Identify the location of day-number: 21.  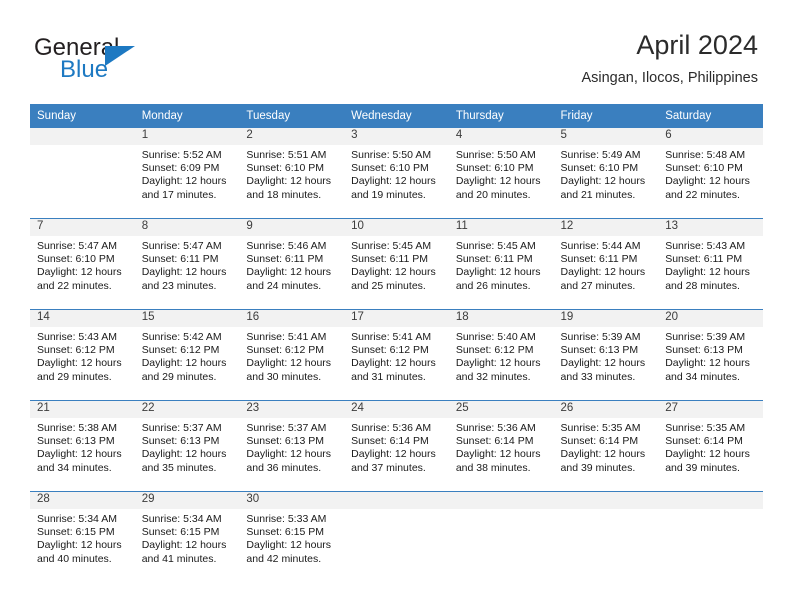
(82, 409).